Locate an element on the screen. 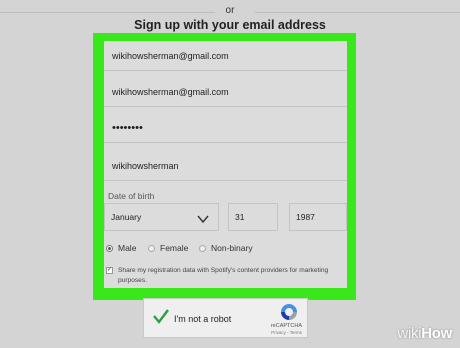 The image size is (460, 348). dob-label: Date of birth is located at coordinates (131, 196).